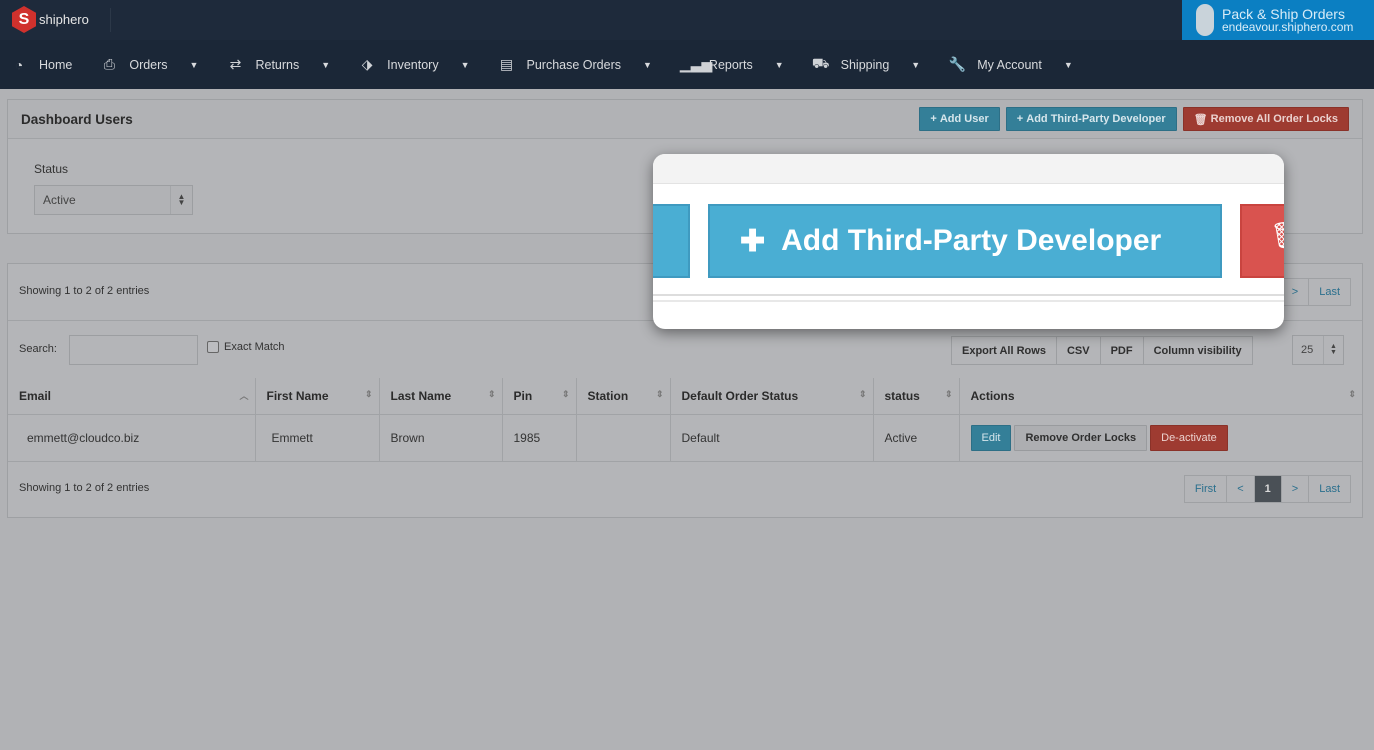  I want to click on exchange-icon: ⇄, so click(235, 64).